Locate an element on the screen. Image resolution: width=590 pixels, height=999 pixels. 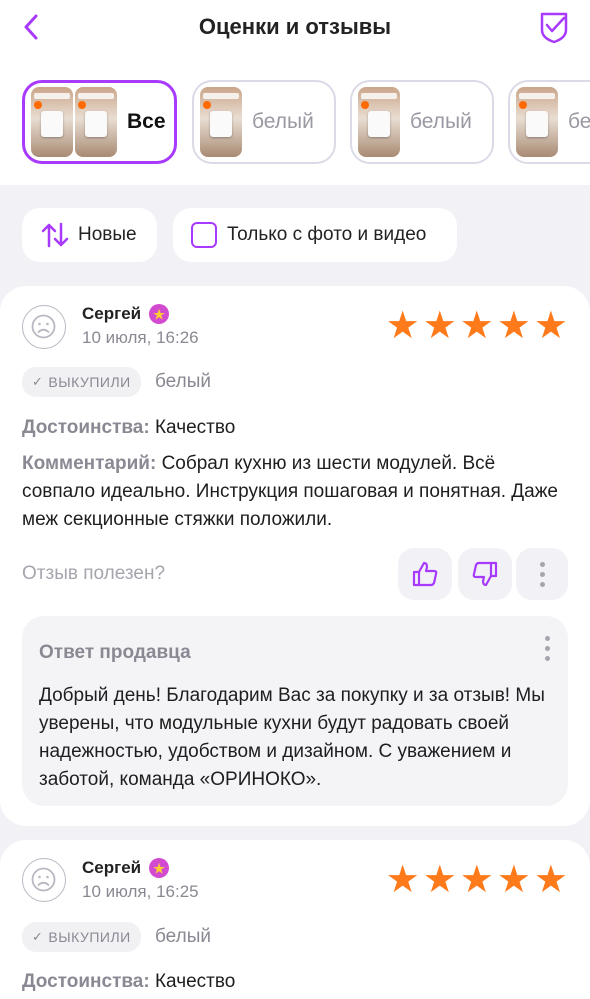
variant-white-3: бе is located at coordinates (549, 122).